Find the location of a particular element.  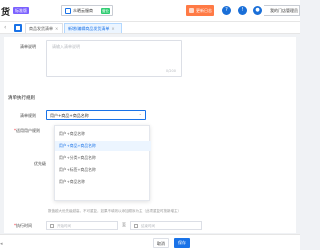

rule-label: 清单规则 is located at coordinates (28, 115).